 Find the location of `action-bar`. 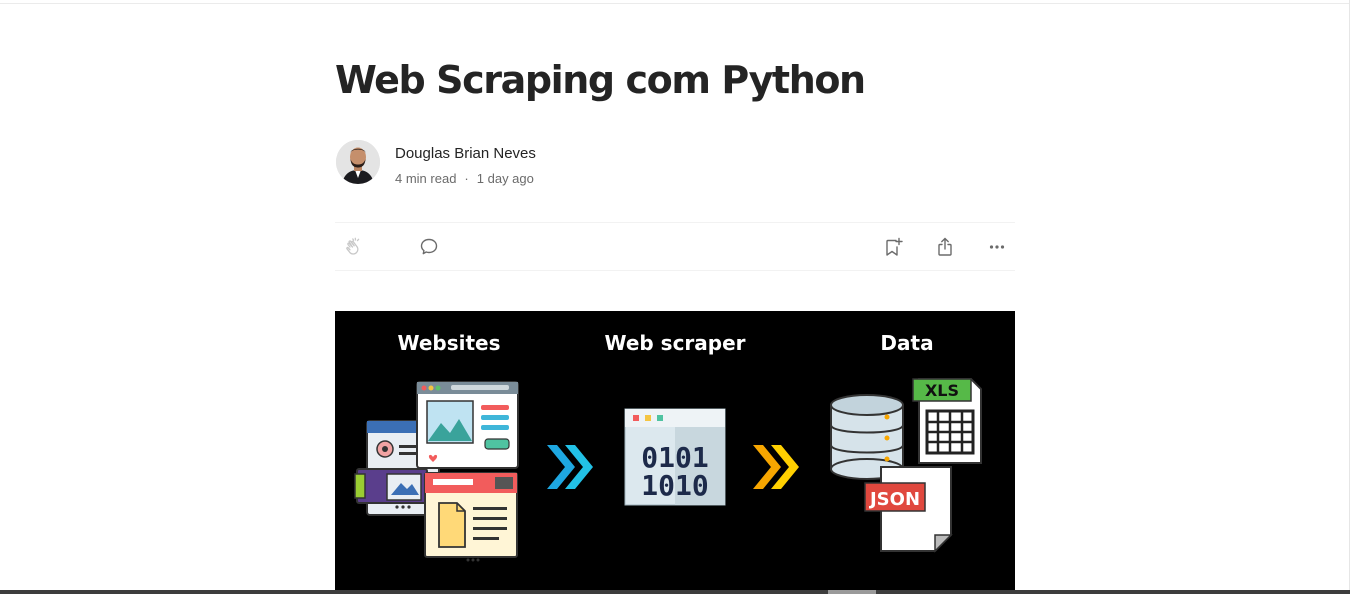

action-bar is located at coordinates (675, 246).